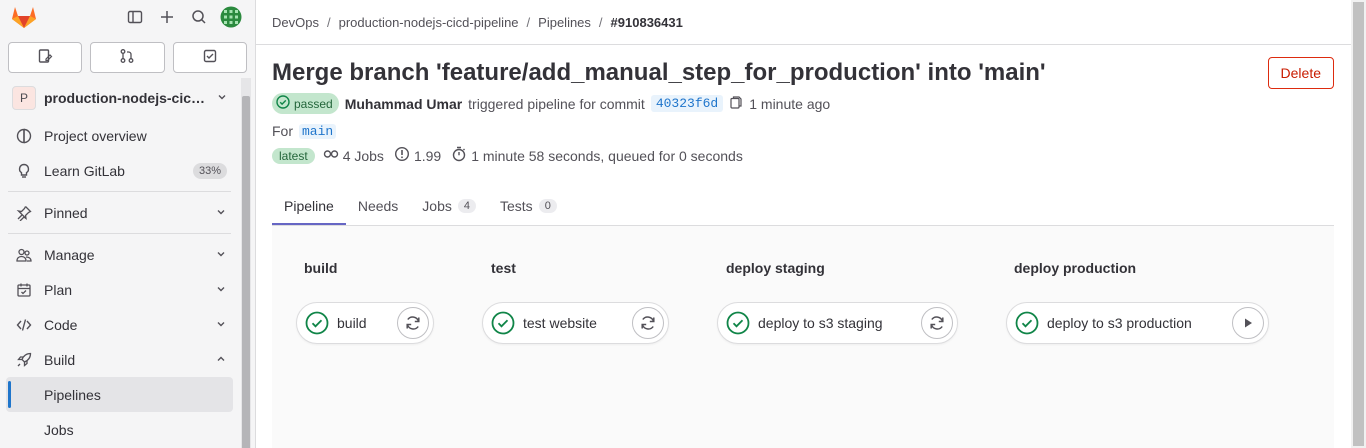 The image size is (1366, 448). I want to click on search-icon, so click(199, 17).